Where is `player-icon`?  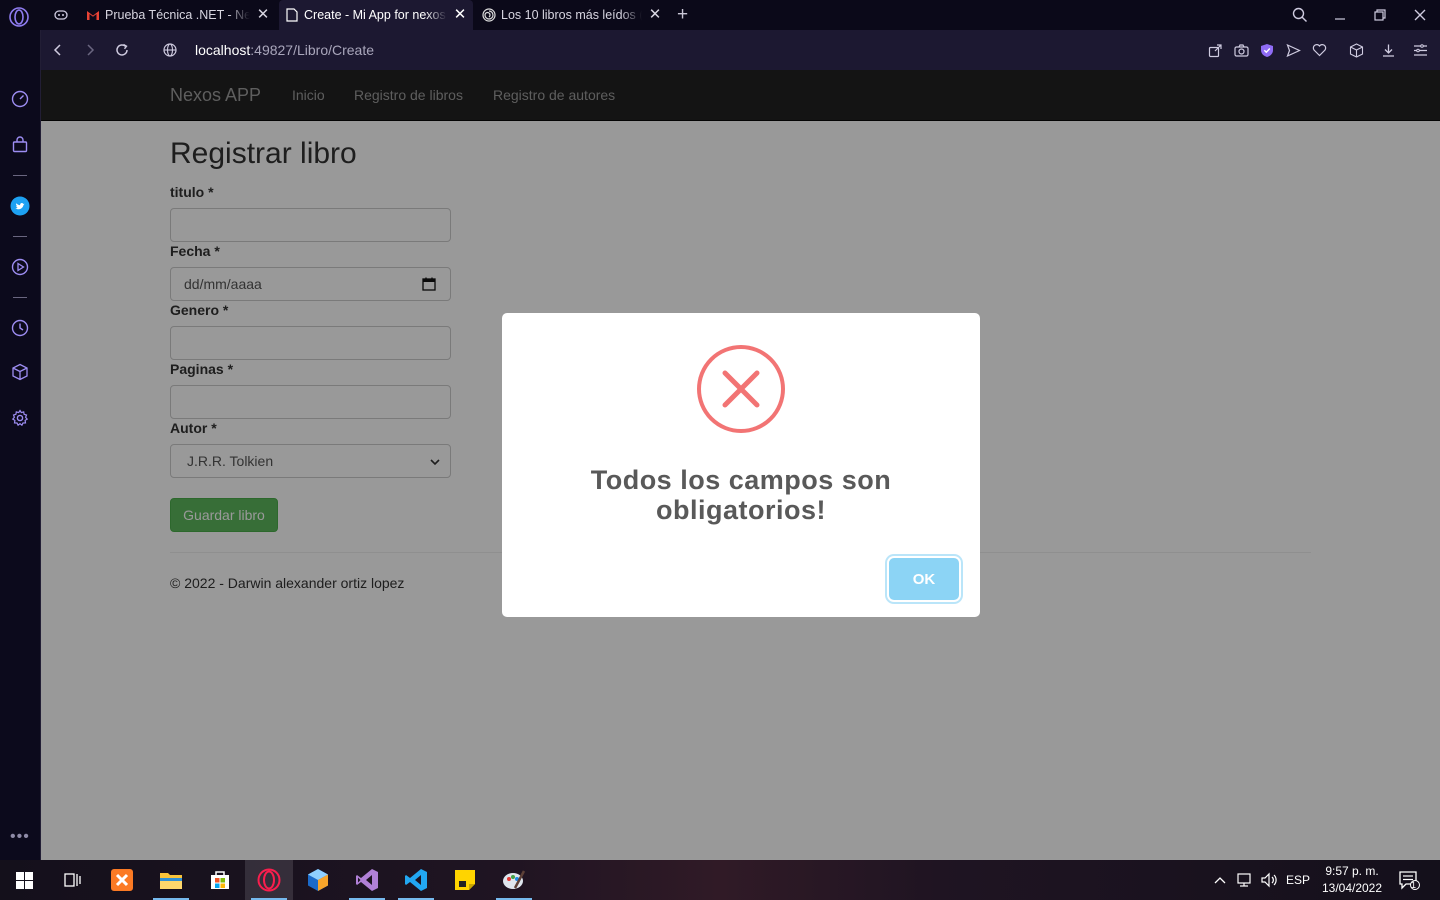 player-icon is located at coordinates (20, 267).